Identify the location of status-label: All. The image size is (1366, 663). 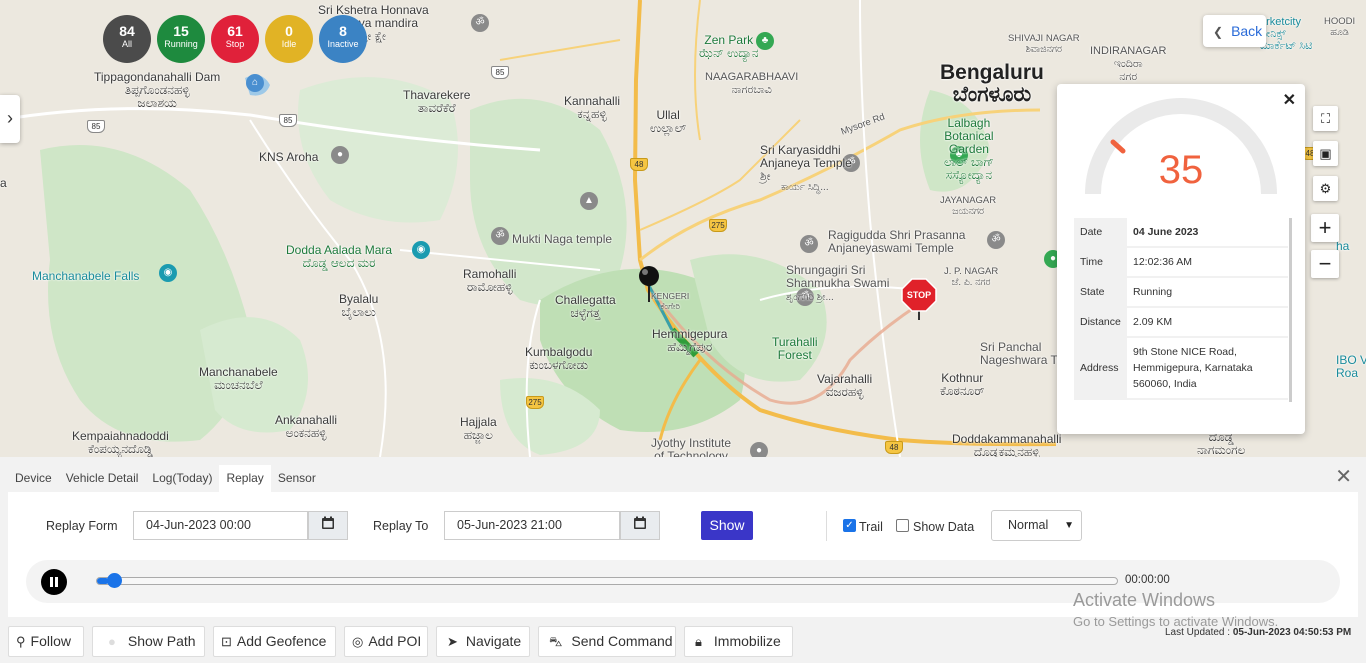
(126, 44).